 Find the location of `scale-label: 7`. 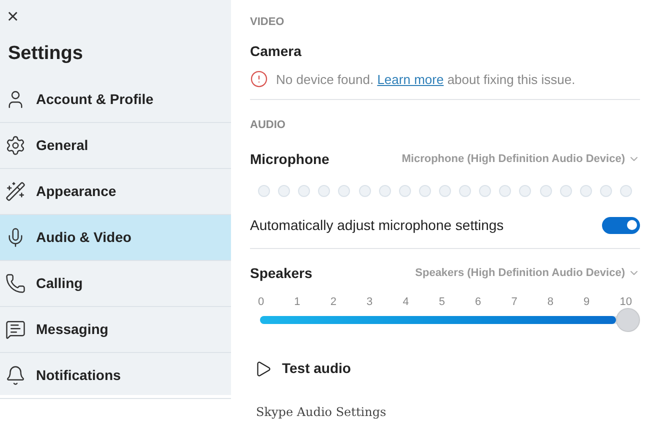

scale-label: 7 is located at coordinates (514, 302).